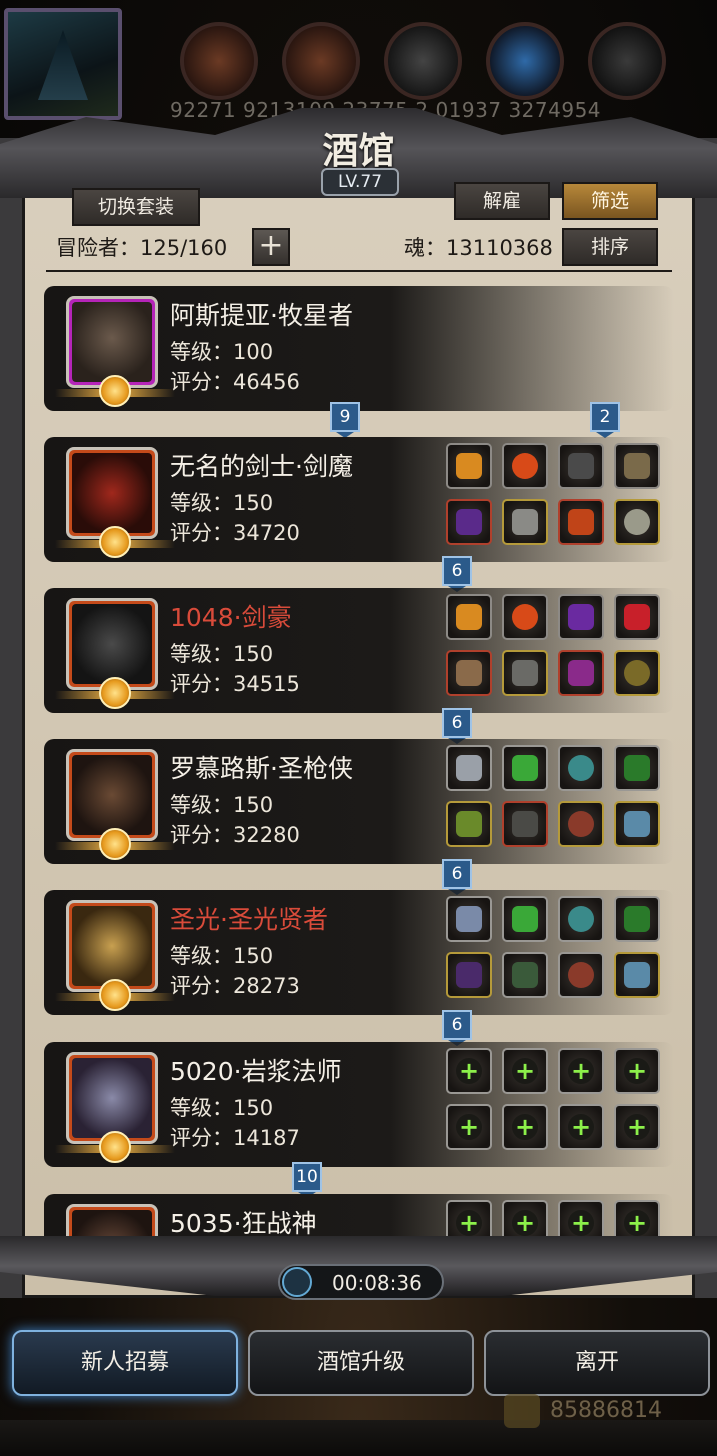 This screenshot has width=717, height=1456. Describe the element at coordinates (610, 201) in the screenshot. I see `filter-button: 筛选` at that location.